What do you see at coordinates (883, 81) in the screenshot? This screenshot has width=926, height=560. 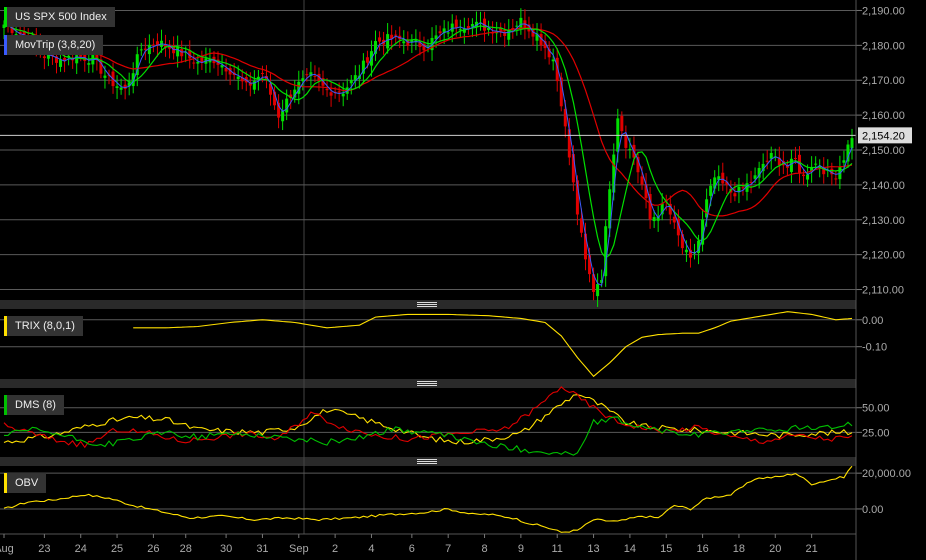 I see `y-tick-label: 2,170.00` at bounding box center [883, 81].